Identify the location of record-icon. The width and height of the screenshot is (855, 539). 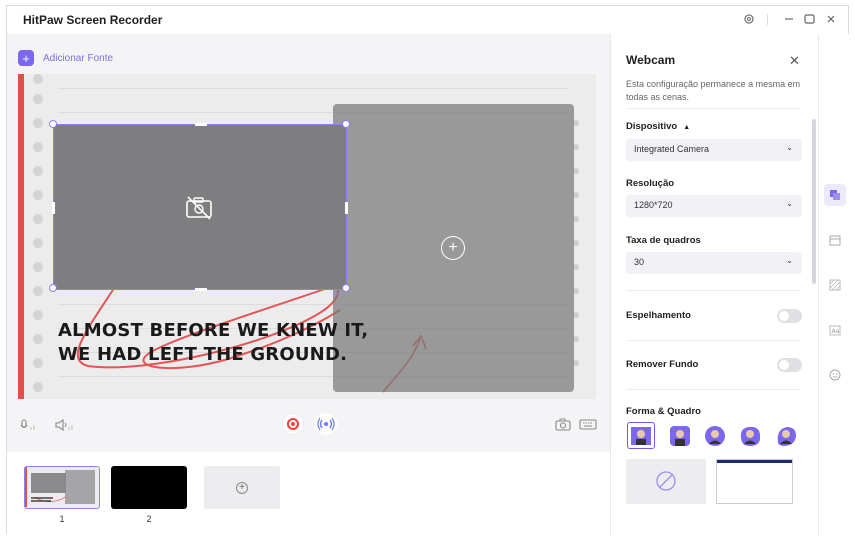
(293, 424).